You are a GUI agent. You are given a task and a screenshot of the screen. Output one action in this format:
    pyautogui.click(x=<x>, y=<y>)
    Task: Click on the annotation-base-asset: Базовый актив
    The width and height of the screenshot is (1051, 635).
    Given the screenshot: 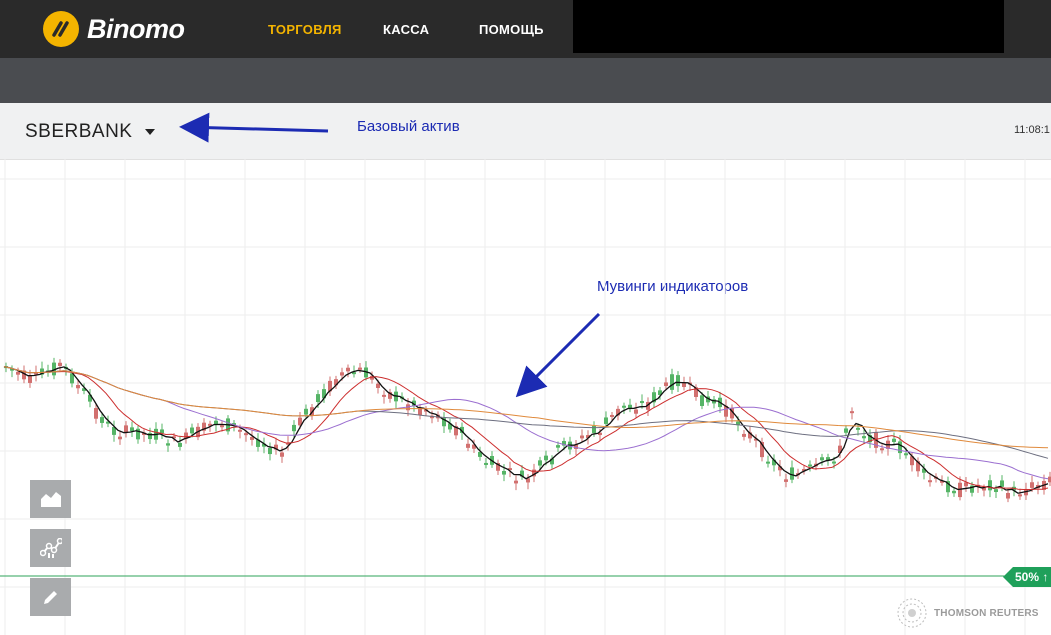 What is the action you would take?
    pyautogui.click(x=408, y=126)
    